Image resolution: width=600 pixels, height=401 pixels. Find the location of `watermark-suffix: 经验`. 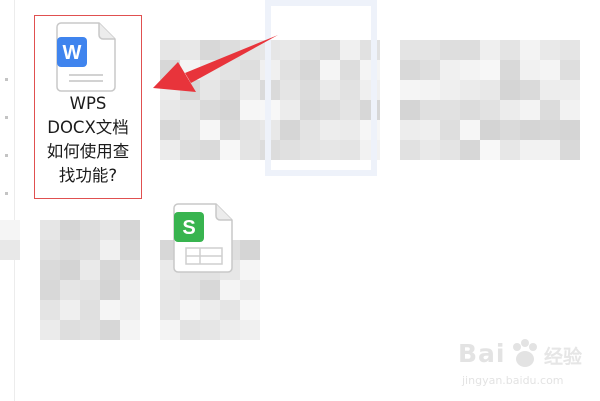

watermark-suffix: 经验 is located at coordinates (563, 357).